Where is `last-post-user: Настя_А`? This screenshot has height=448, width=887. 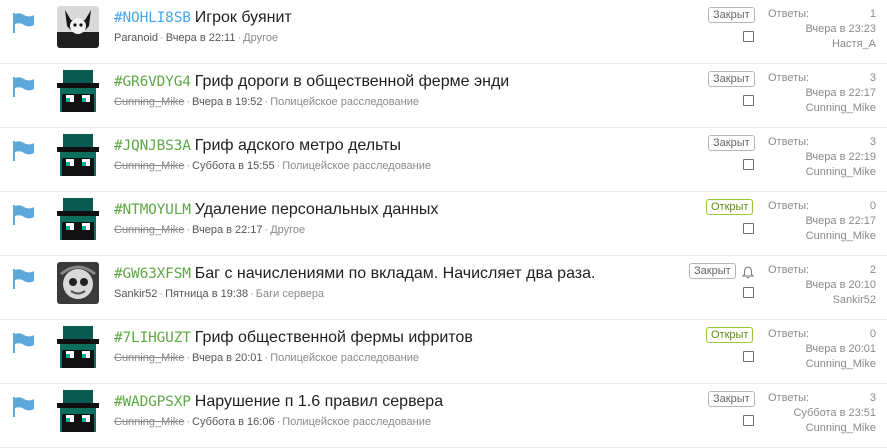
last-post-user: Настя_А is located at coordinates (854, 44).